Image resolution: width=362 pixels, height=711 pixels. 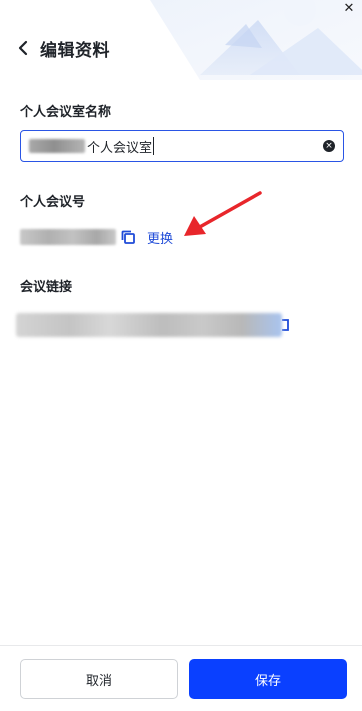 I want to click on text-caret, so click(x=154, y=146).